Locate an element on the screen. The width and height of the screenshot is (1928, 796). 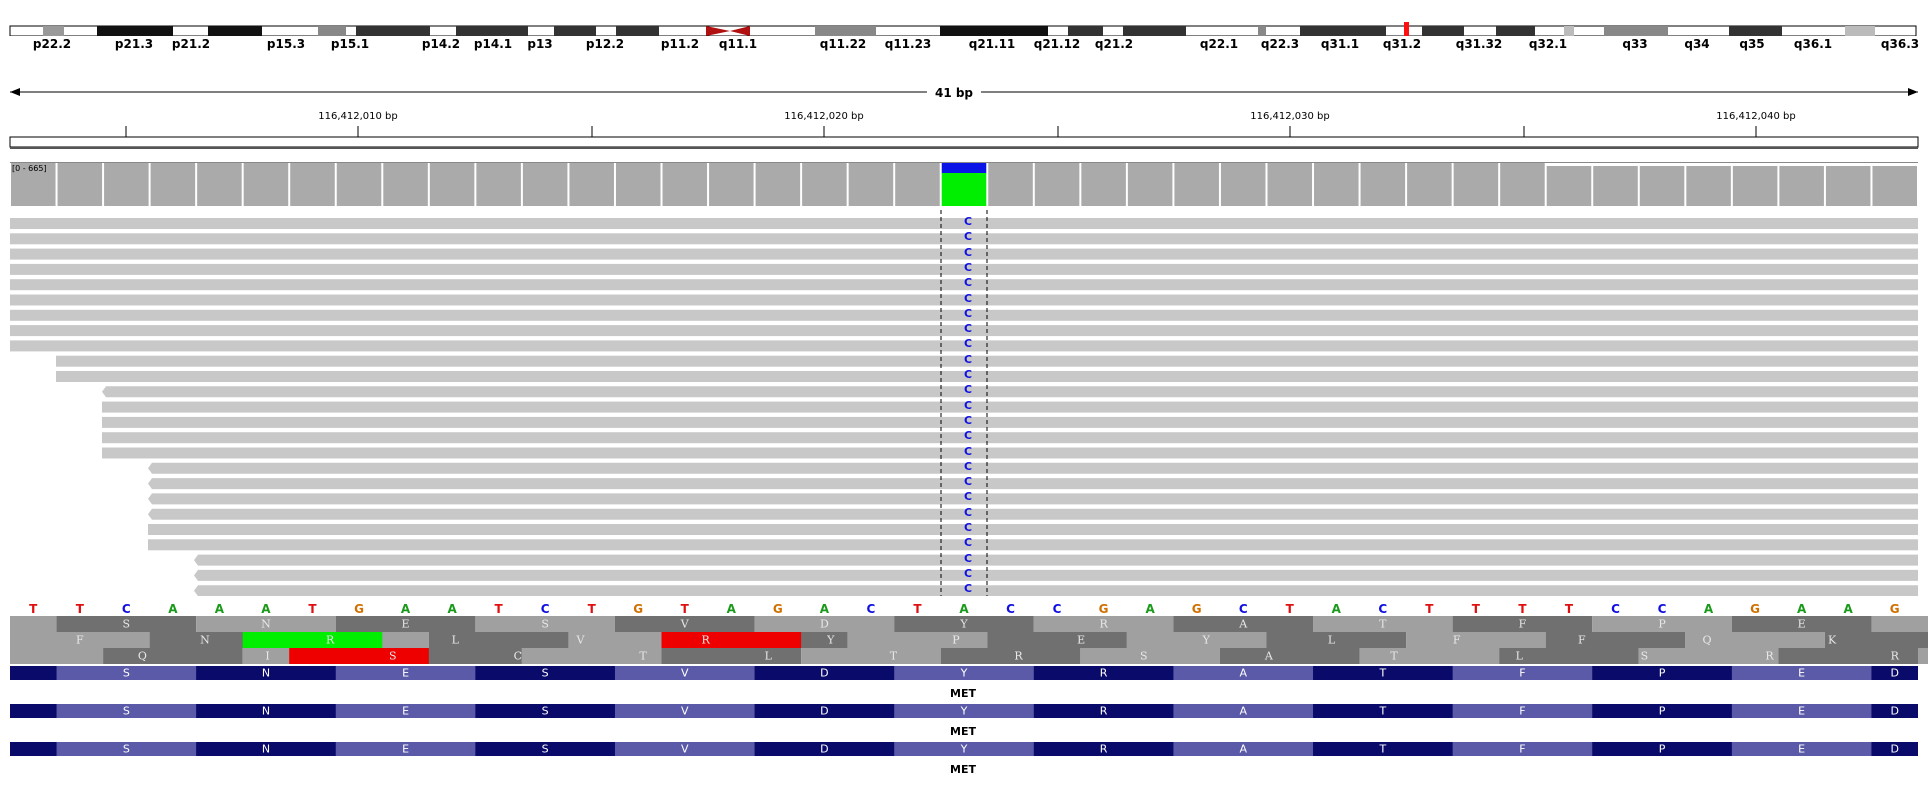
ruler-tick-label: 116,412,040 bp is located at coordinates (1756, 116).